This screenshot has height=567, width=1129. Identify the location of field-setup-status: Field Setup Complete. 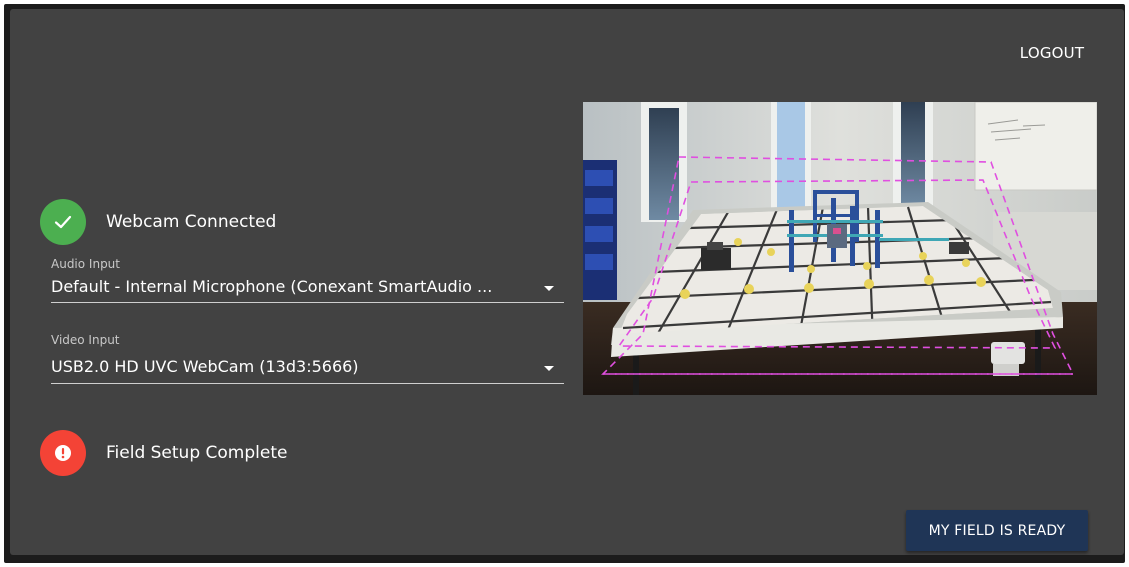
(163, 453).